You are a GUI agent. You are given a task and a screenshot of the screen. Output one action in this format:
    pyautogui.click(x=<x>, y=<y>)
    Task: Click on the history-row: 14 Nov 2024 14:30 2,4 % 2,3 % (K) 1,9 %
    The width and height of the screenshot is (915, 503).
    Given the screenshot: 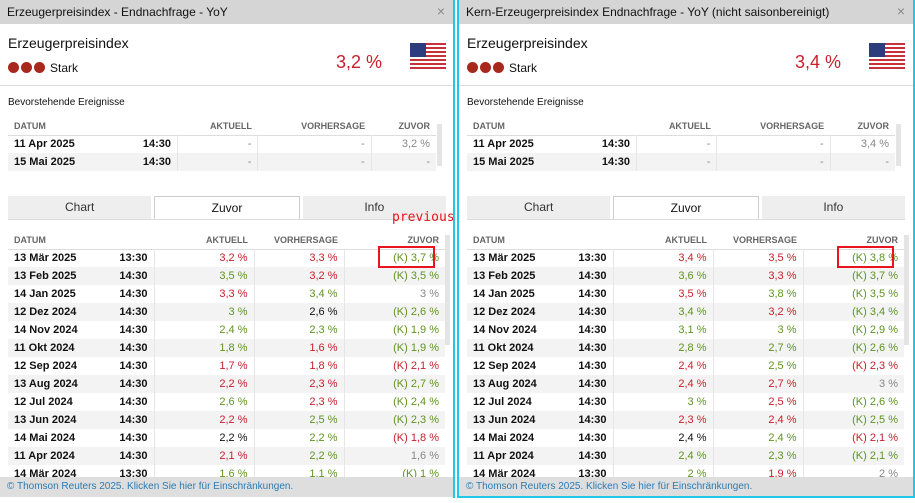 What is the action you would take?
    pyautogui.click(x=226, y=330)
    